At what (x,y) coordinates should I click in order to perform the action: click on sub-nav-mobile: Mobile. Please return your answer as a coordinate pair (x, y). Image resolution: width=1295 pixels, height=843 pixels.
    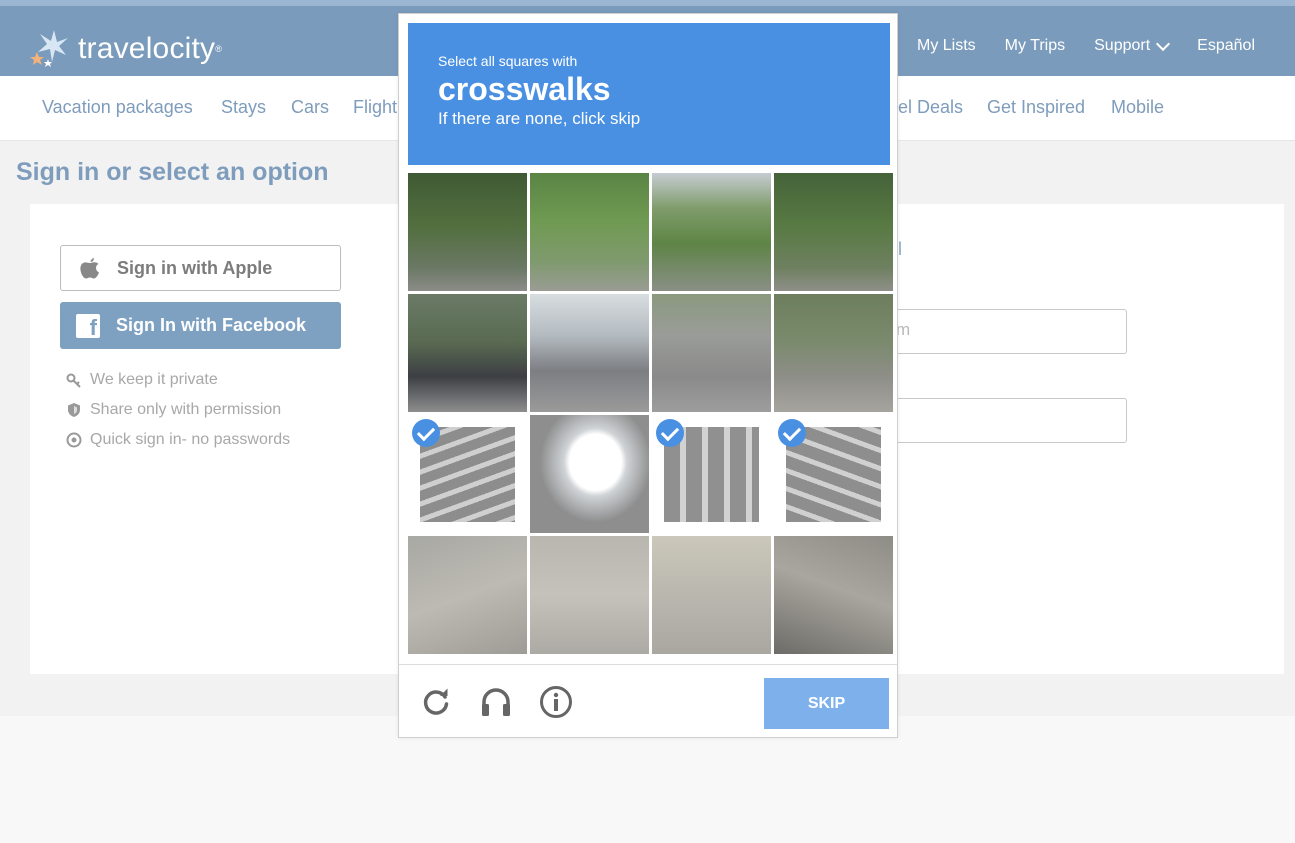
    Looking at the image, I should click on (1137, 107).